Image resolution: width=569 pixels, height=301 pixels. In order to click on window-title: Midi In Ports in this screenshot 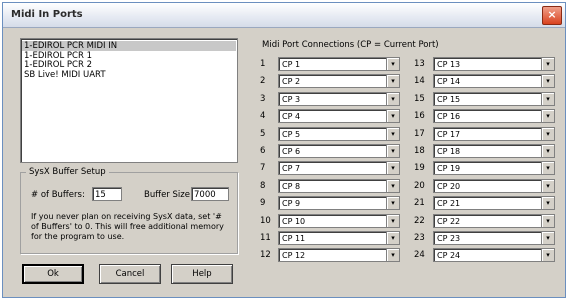, I will do `click(47, 14)`.